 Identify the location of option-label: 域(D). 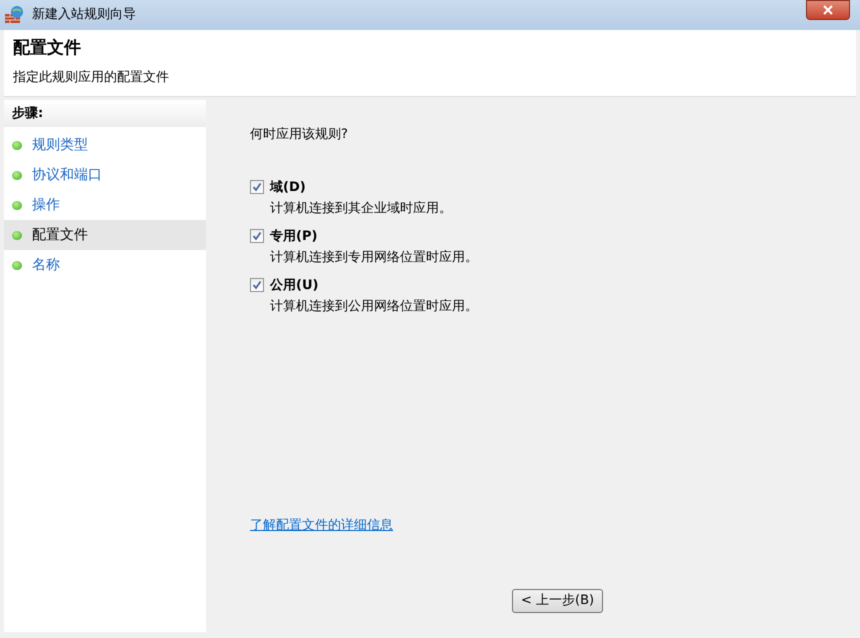
(288, 187).